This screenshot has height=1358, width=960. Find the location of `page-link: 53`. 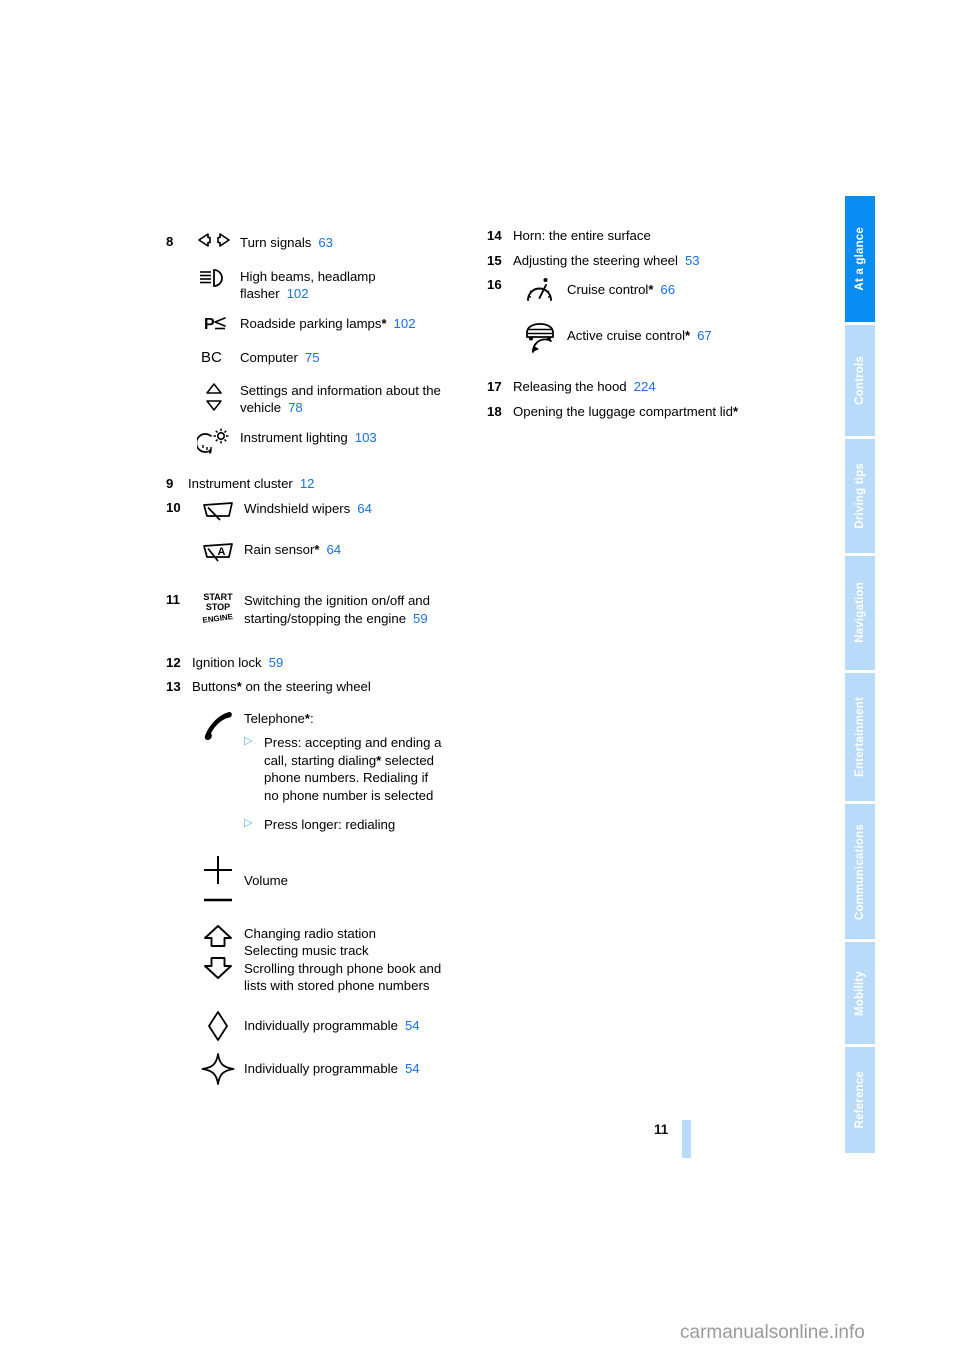

page-link: 53 is located at coordinates (692, 260).